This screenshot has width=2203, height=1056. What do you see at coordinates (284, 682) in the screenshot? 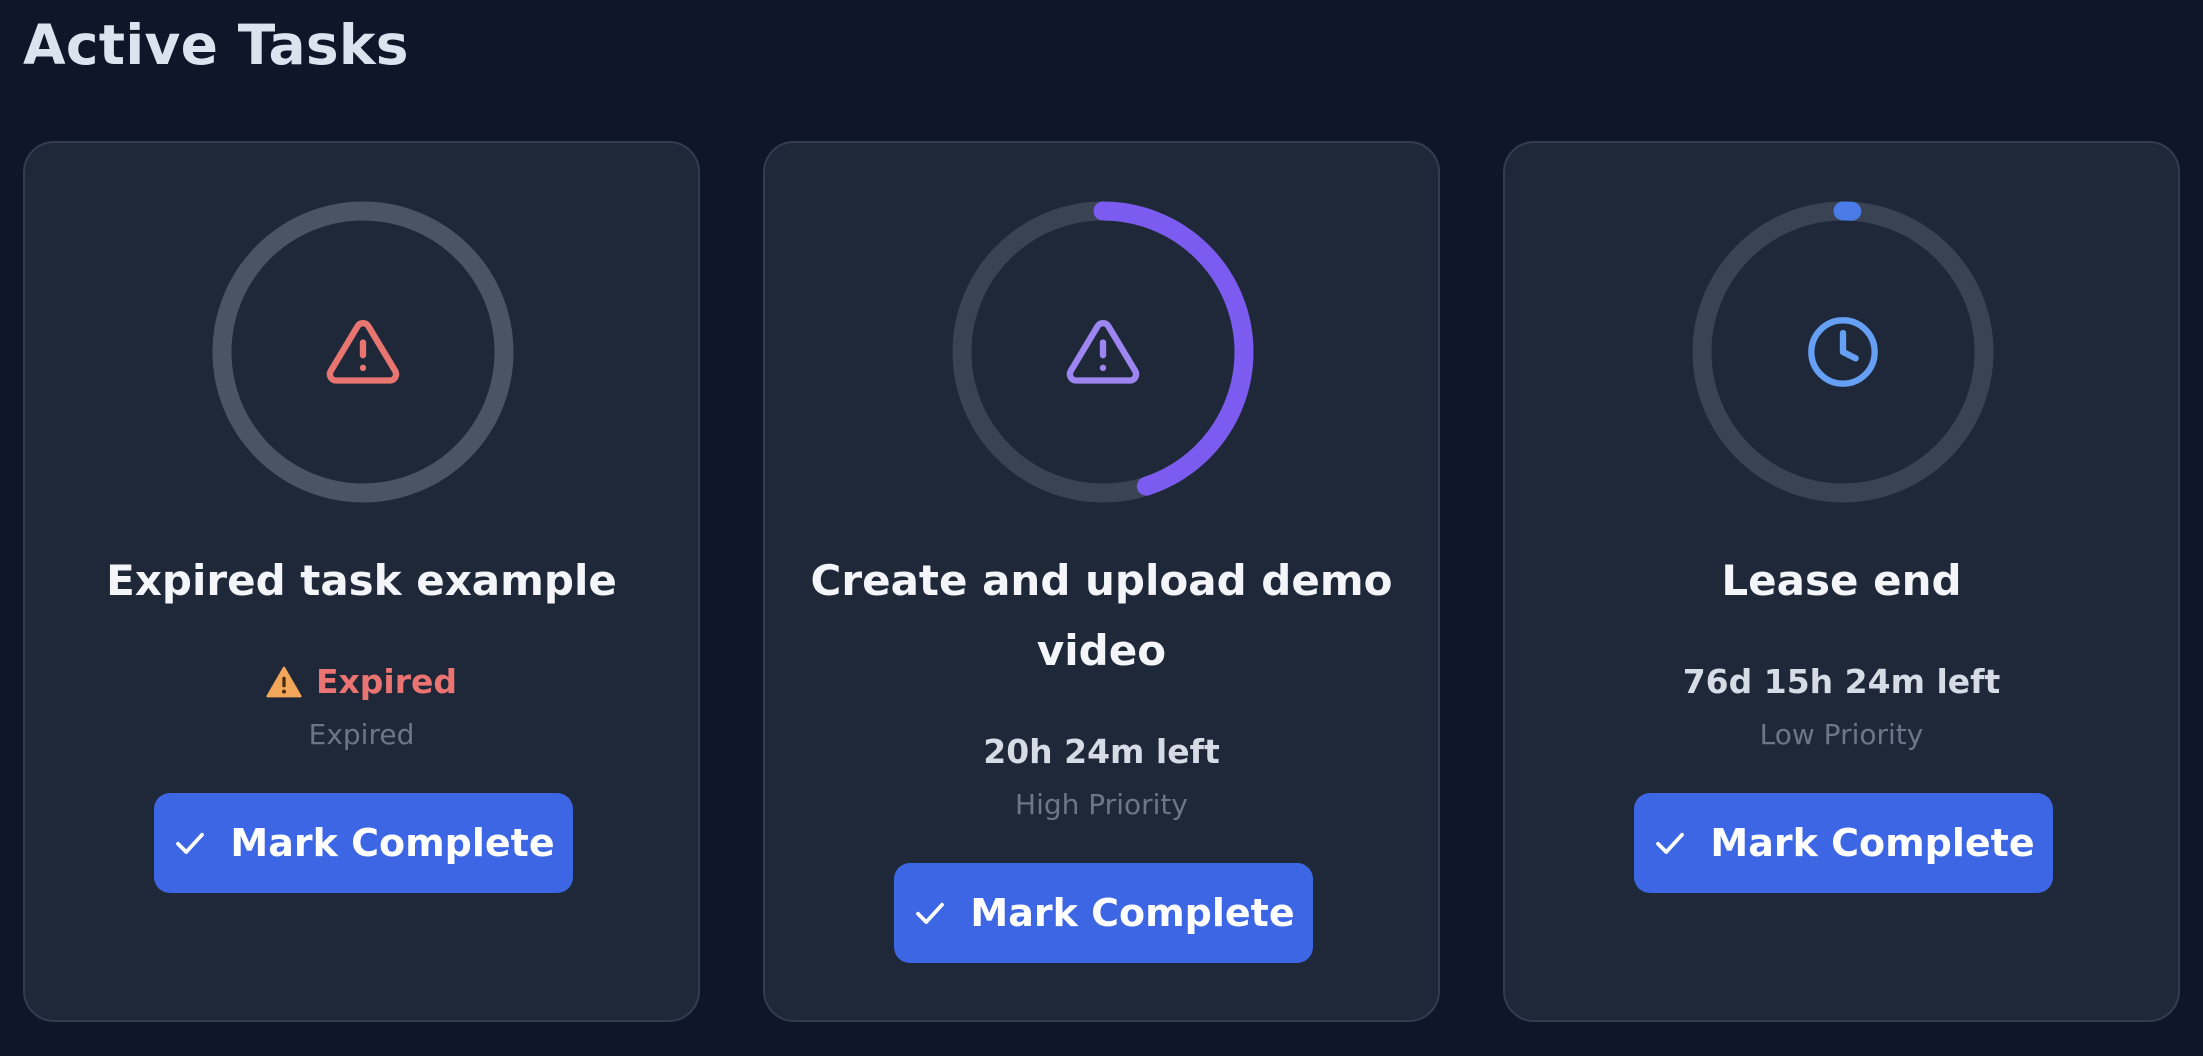
I see `warning-badge-icon` at bounding box center [284, 682].